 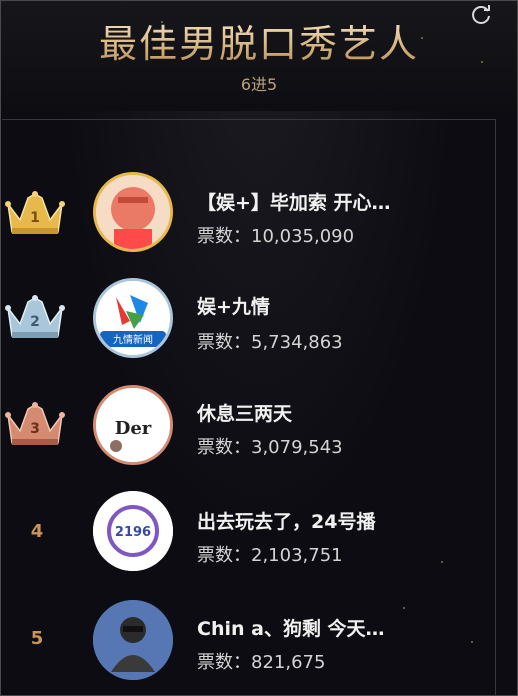 What do you see at coordinates (297, 555) in the screenshot?
I see `votes-value: 2,103,751` at bounding box center [297, 555].